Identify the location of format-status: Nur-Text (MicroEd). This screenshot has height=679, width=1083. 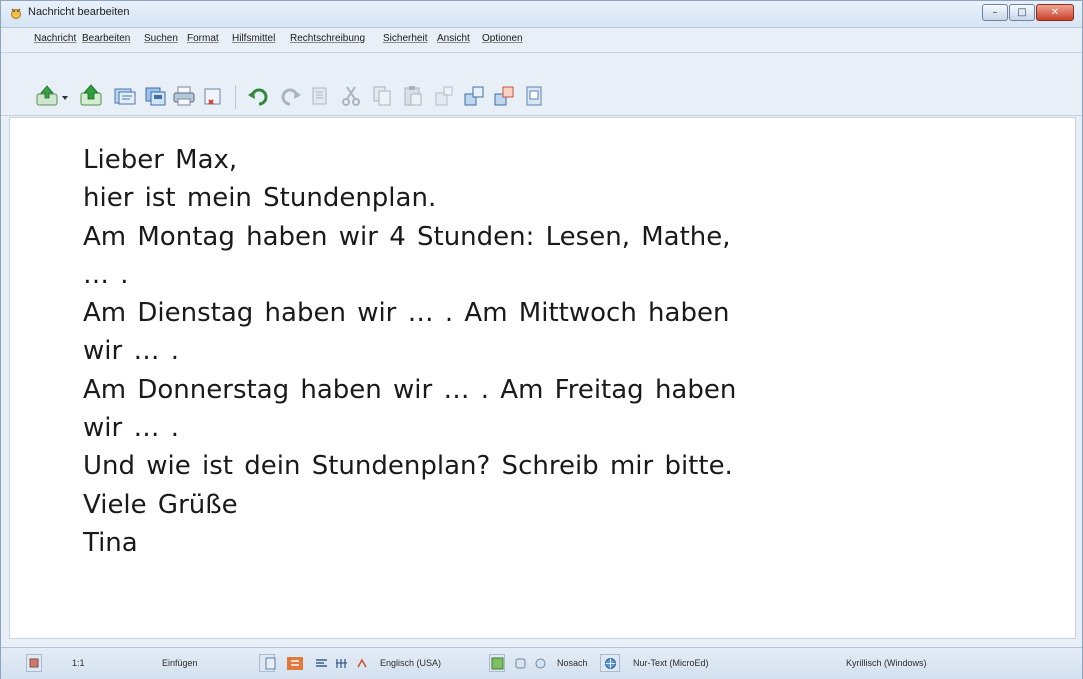
(671, 663).